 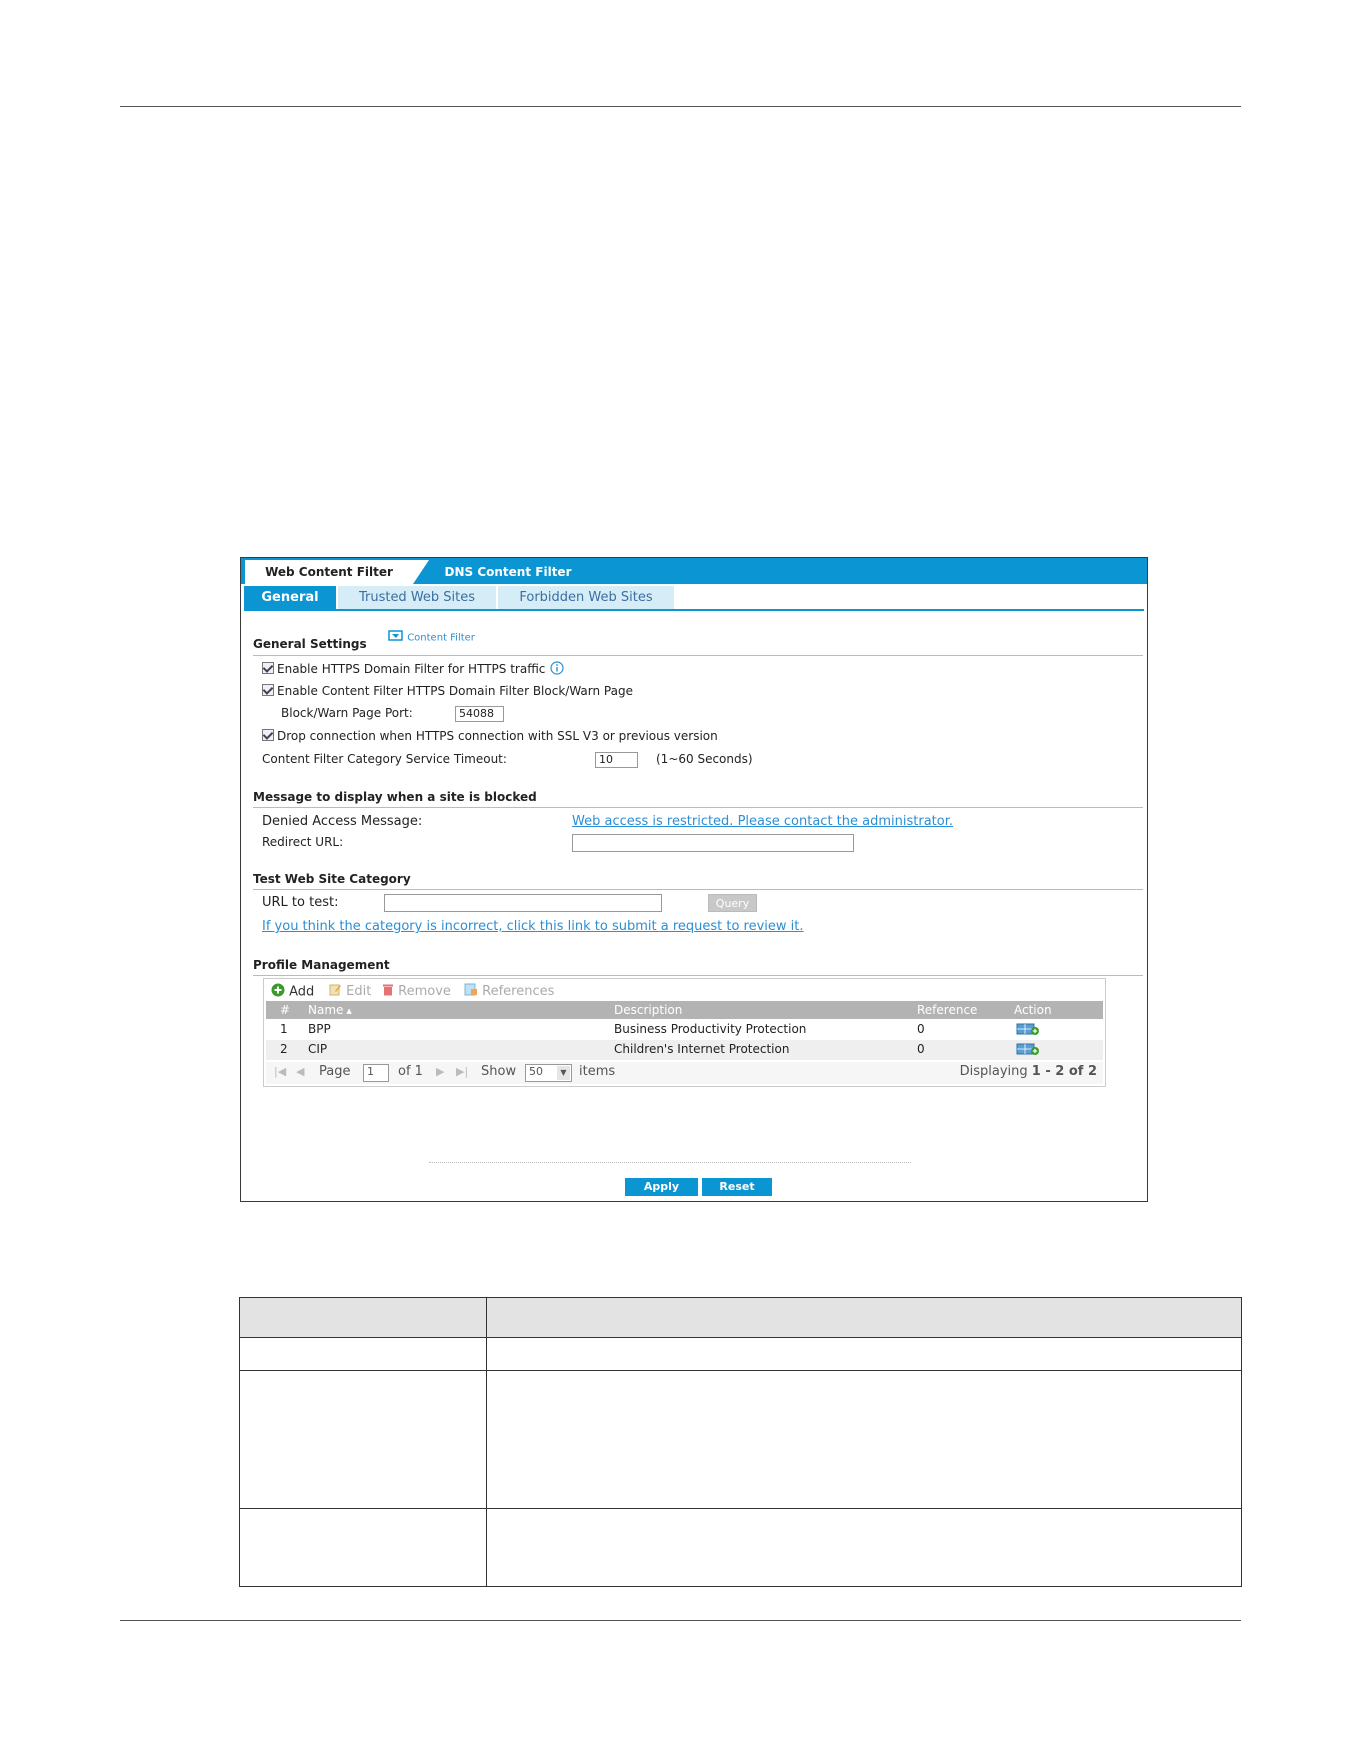 I want to click on sort-up-icon: ▲, so click(x=349, y=1011).